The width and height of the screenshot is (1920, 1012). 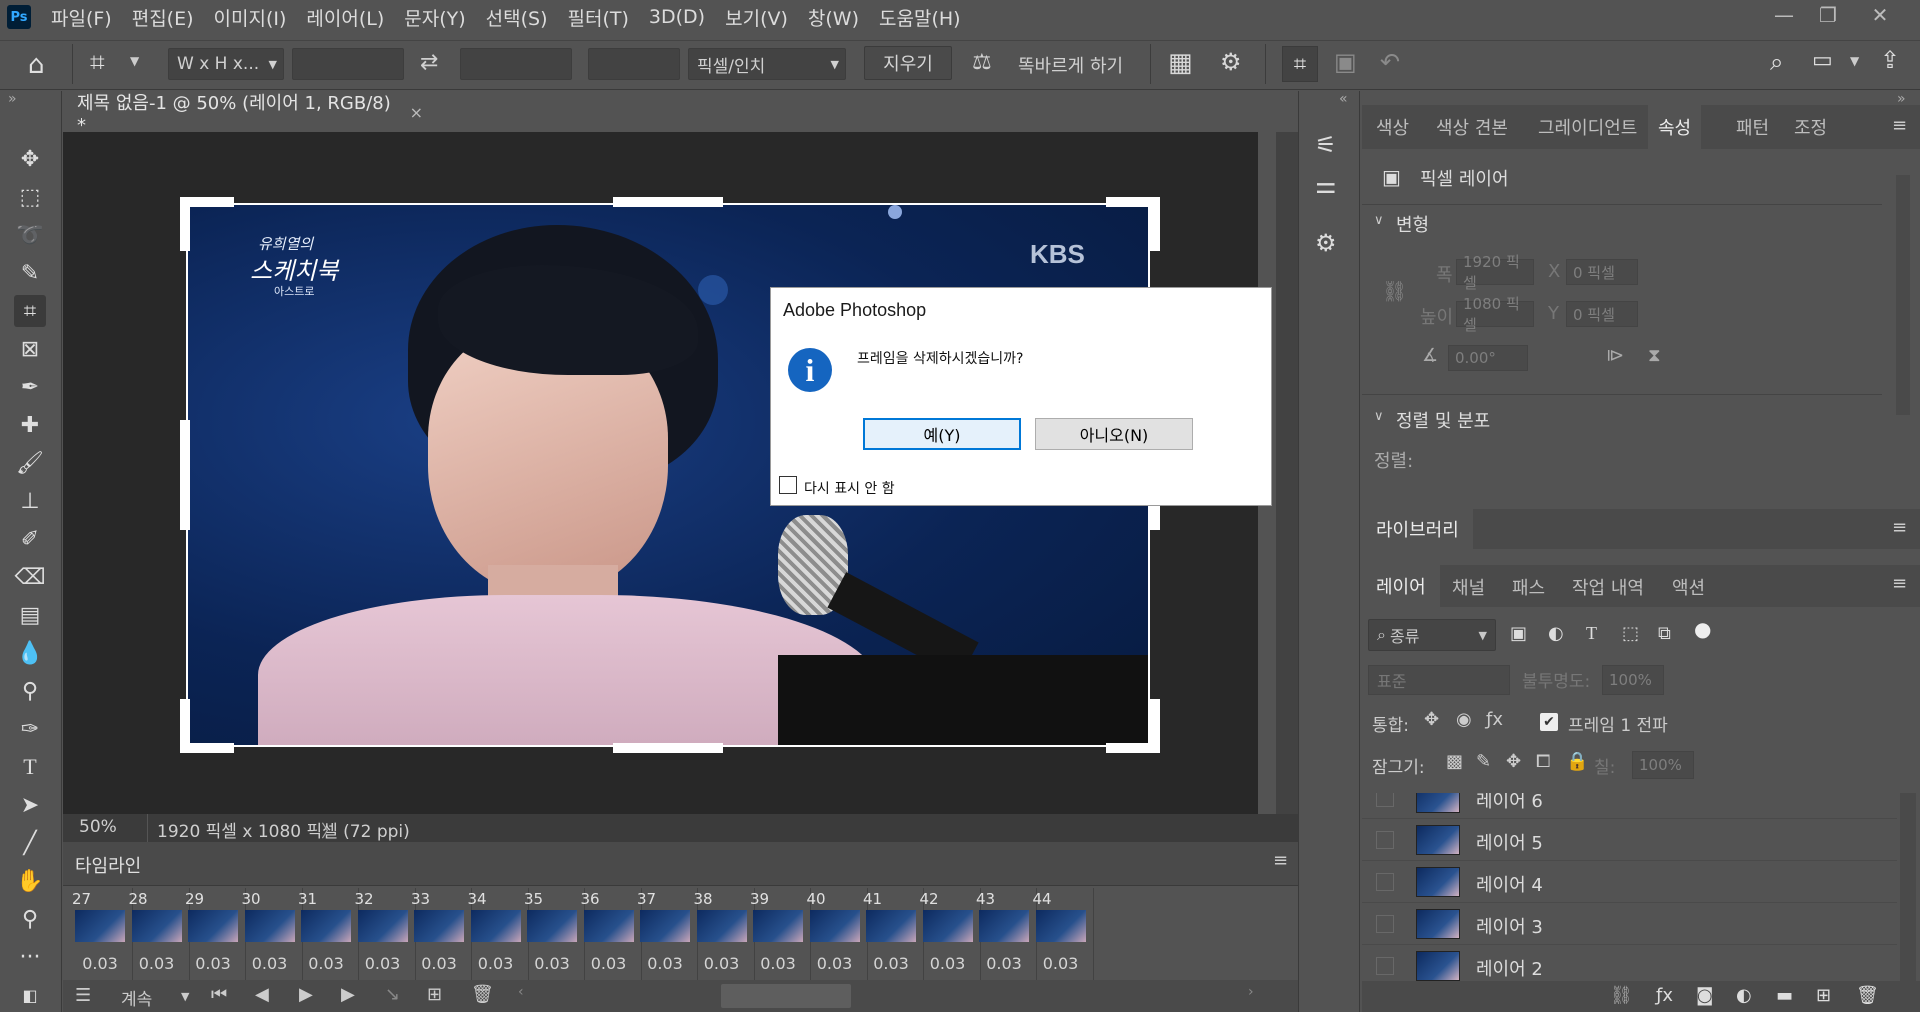 What do you see at coordinates (226, 64) in the screenshot?
I see `ratio-select: W x H x... ▼` at bounding box center [226, 64].